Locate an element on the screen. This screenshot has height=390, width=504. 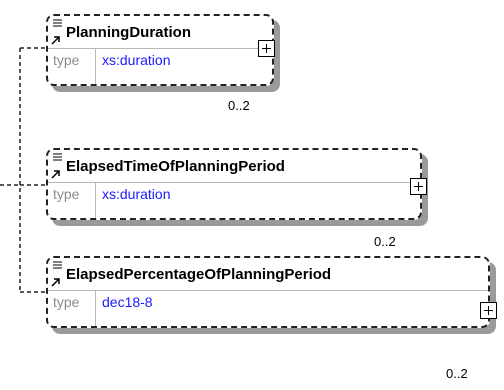
element-node-planning-duration: PlanningDuration type xs:duration 0..2 is located at coordinates (166, 63).